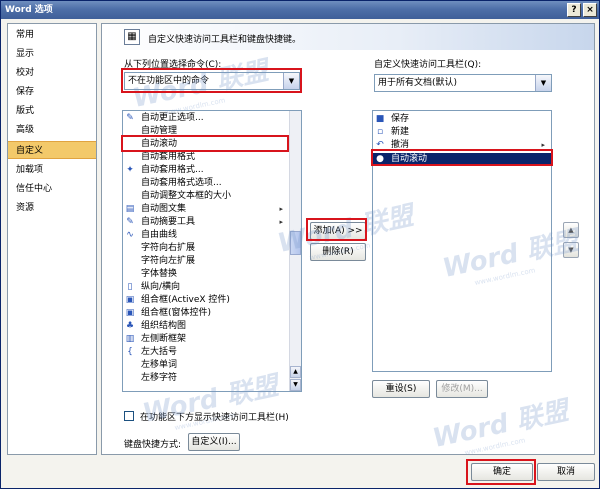 The image size is (600, 489). Describe the element at coordinates (400, 132) in the screenshot. I see `list-item-label: 新建` at that location.